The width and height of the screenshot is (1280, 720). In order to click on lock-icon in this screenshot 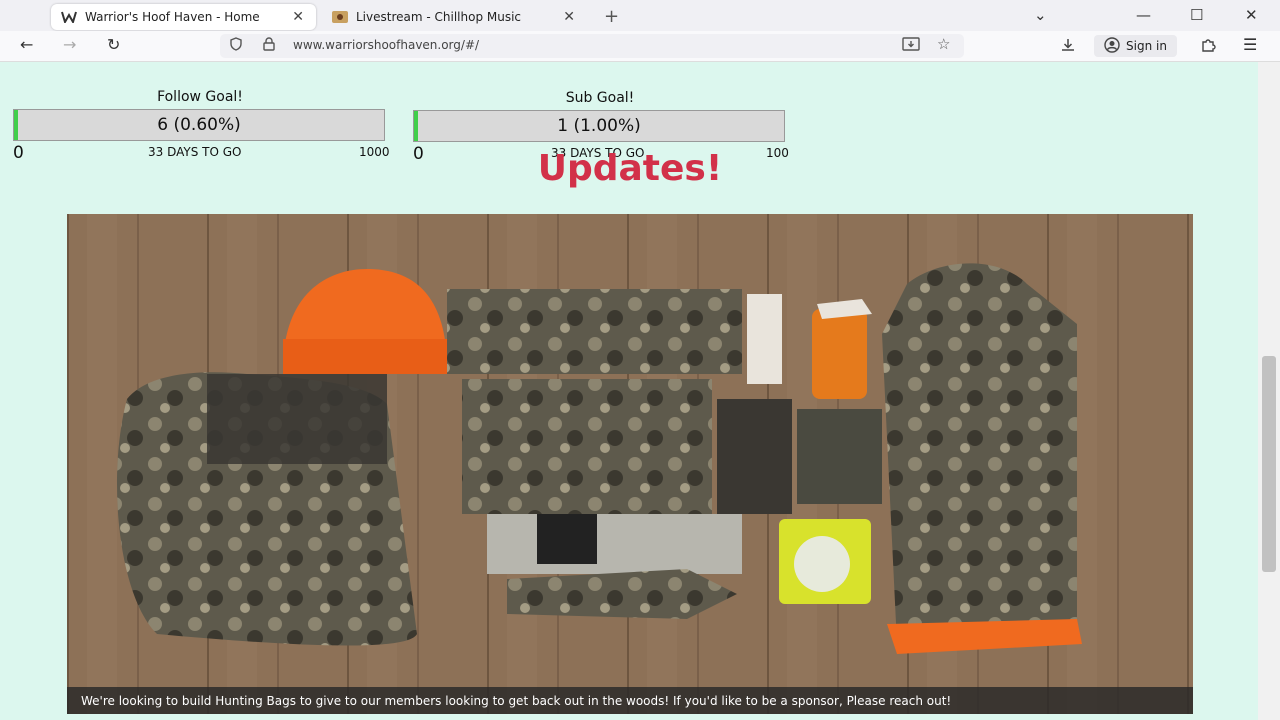, I will do `click(269, 46)`.